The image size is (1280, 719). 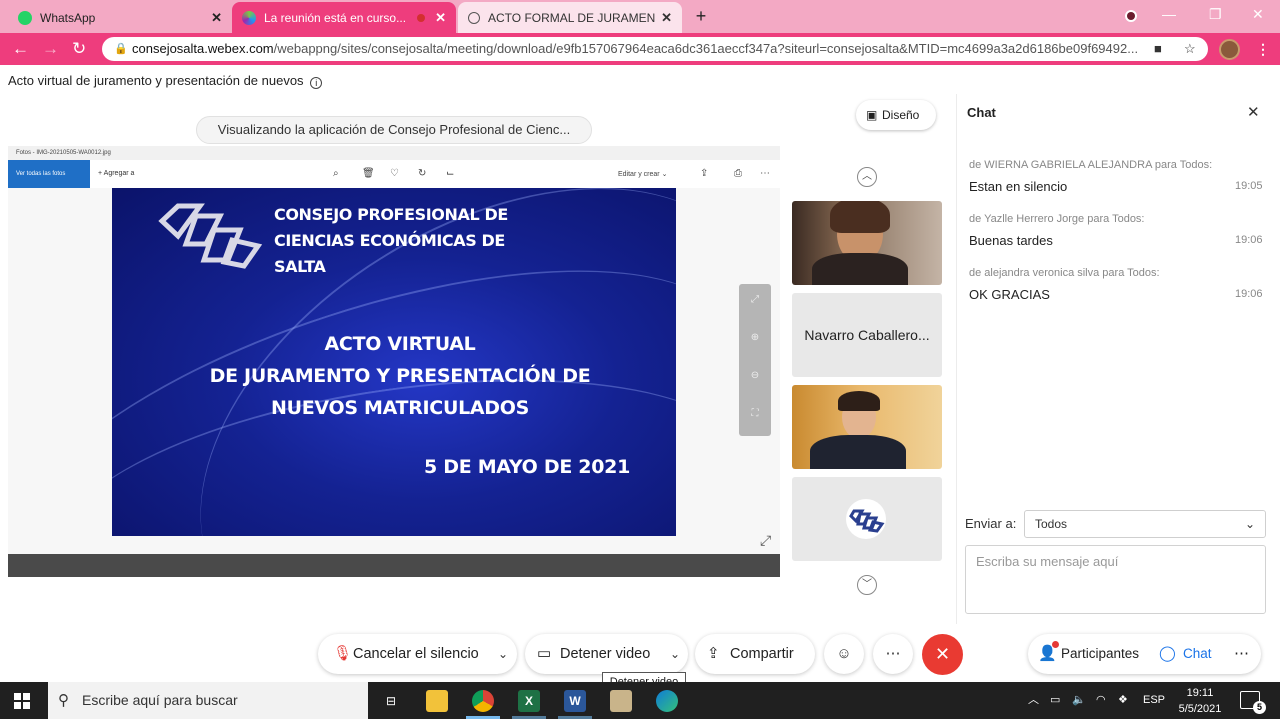 I want to click on lock-icon: 🔒, so click(x=121, y=49).